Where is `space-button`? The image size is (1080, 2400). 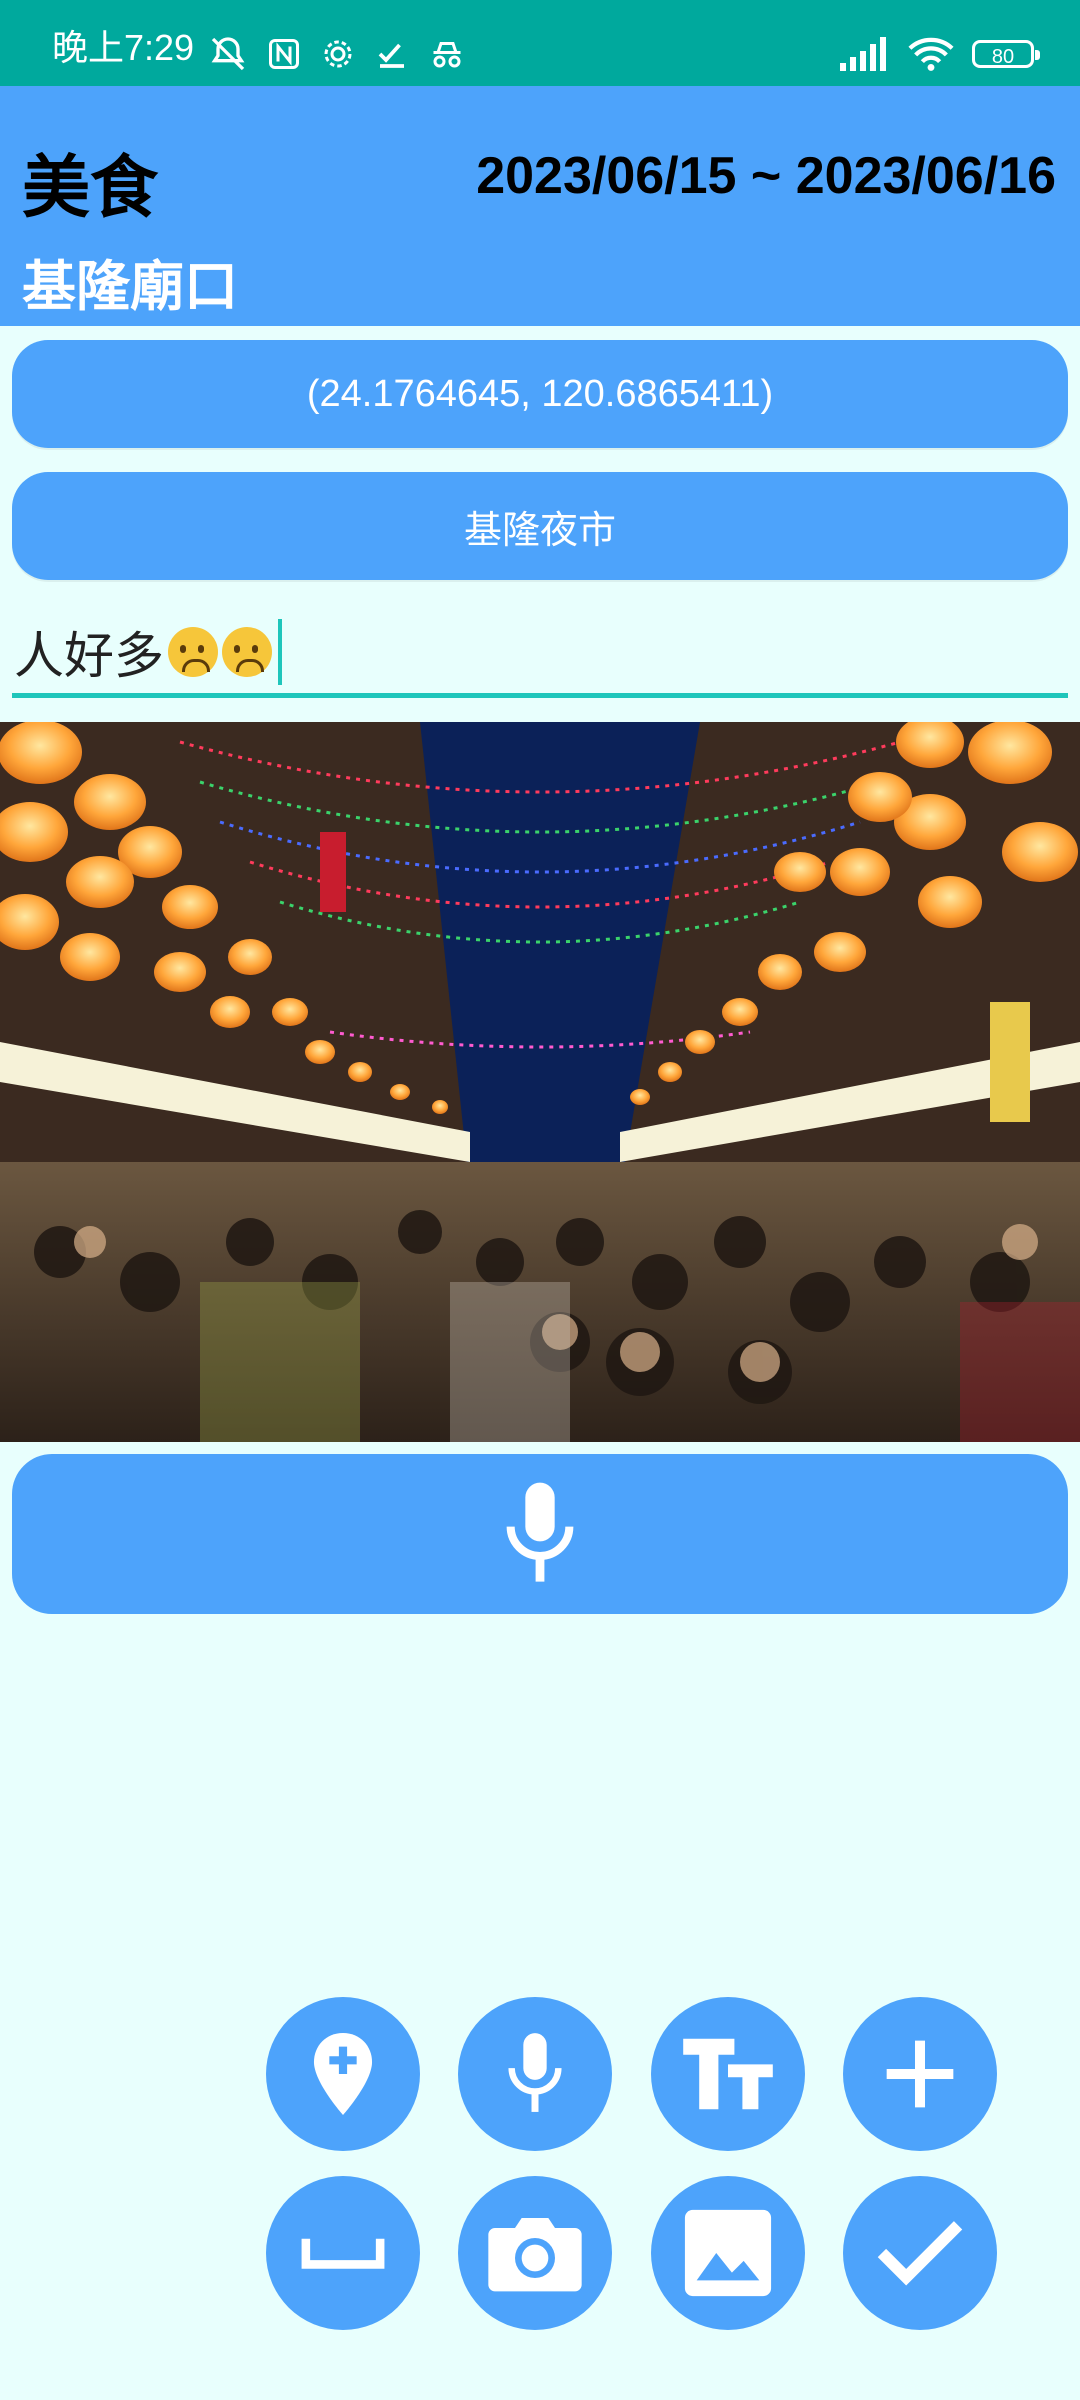 space-button is located at coordinates (343, 2253).